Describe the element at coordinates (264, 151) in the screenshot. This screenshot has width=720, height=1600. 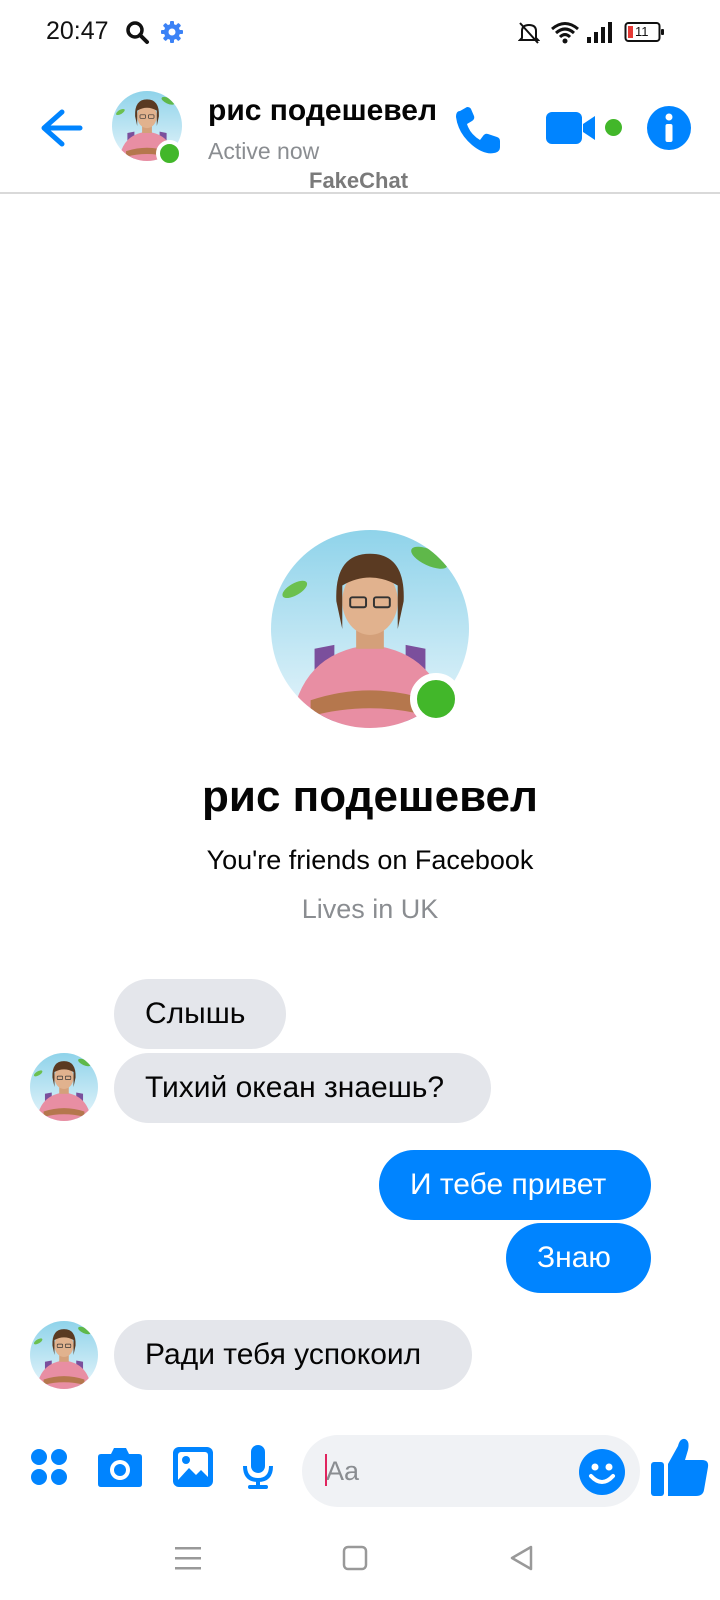
I see `contact-status: Active now` at that location.